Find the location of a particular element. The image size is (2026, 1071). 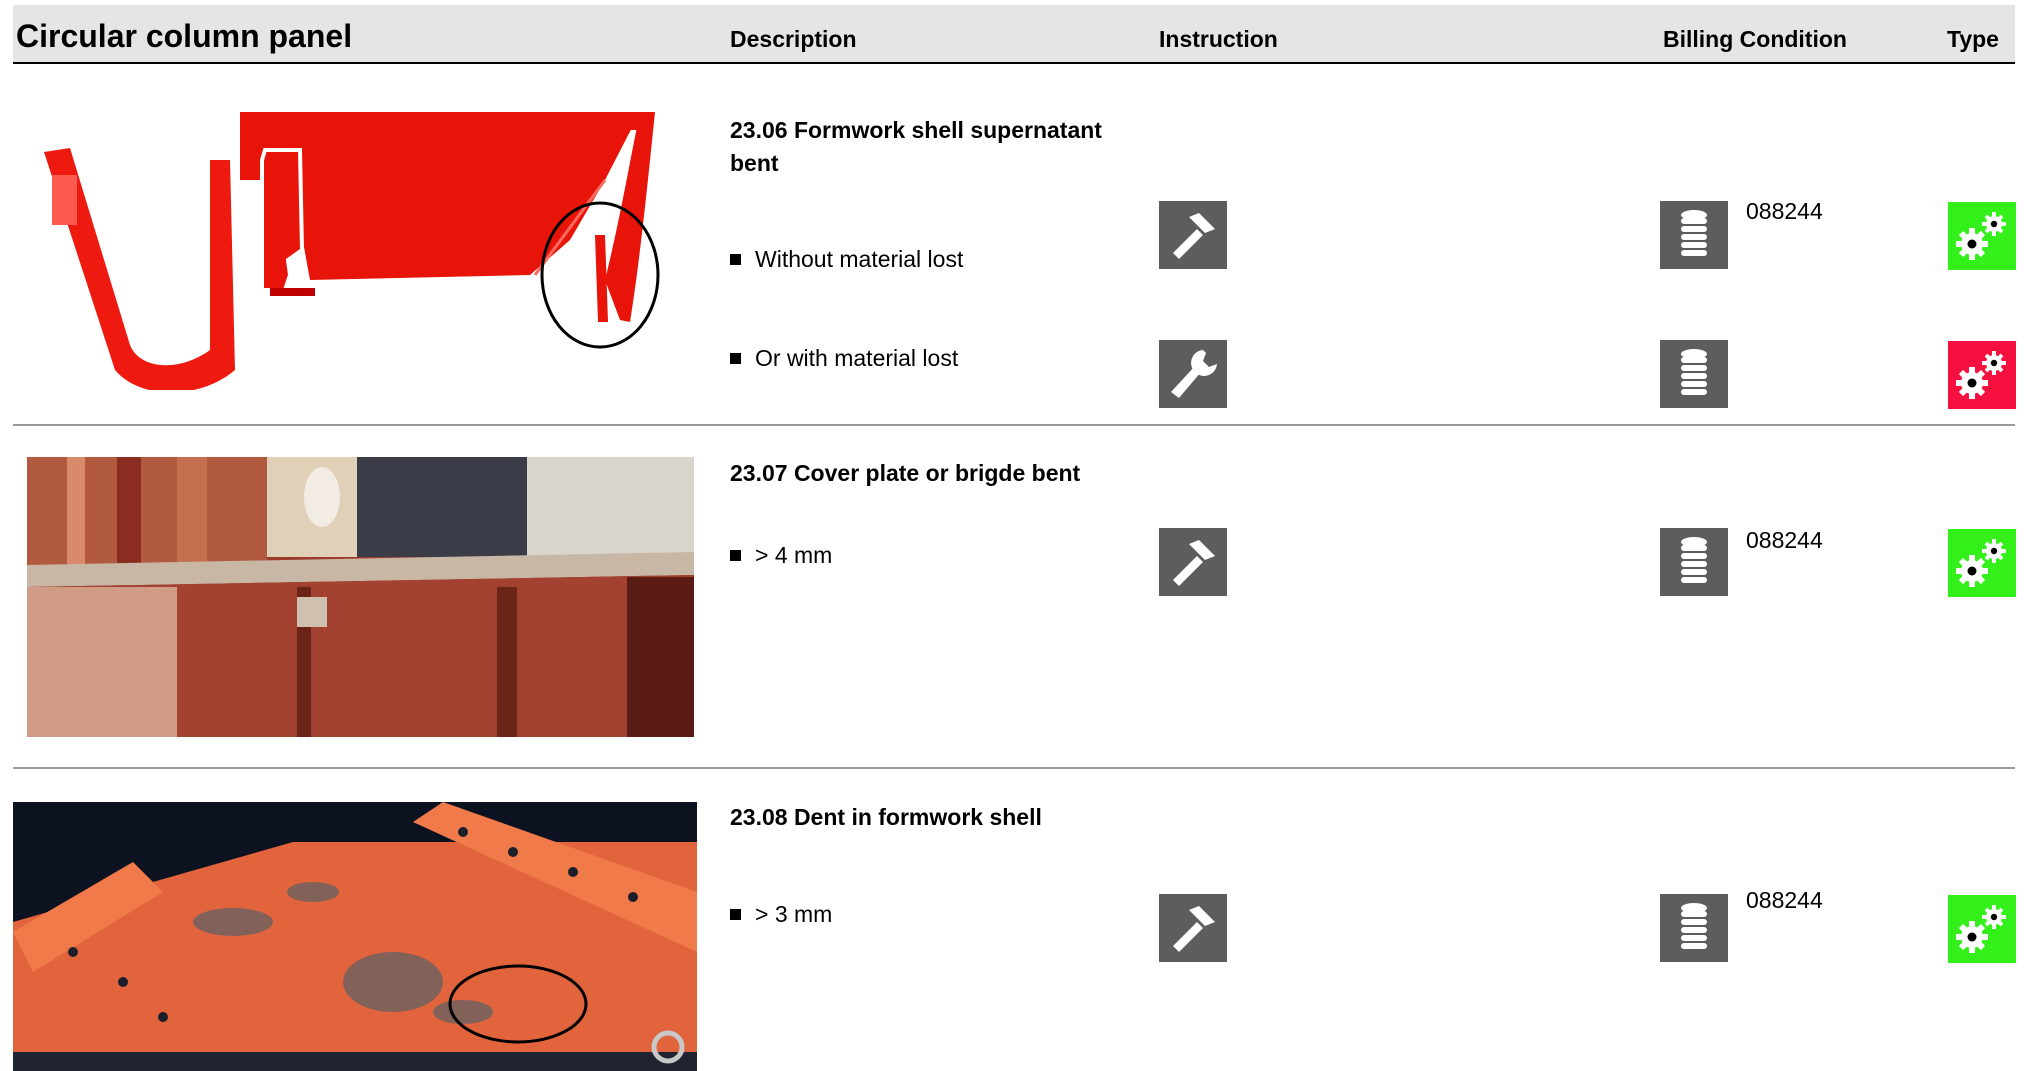

dent-photo is located at coordinates (355, 936).